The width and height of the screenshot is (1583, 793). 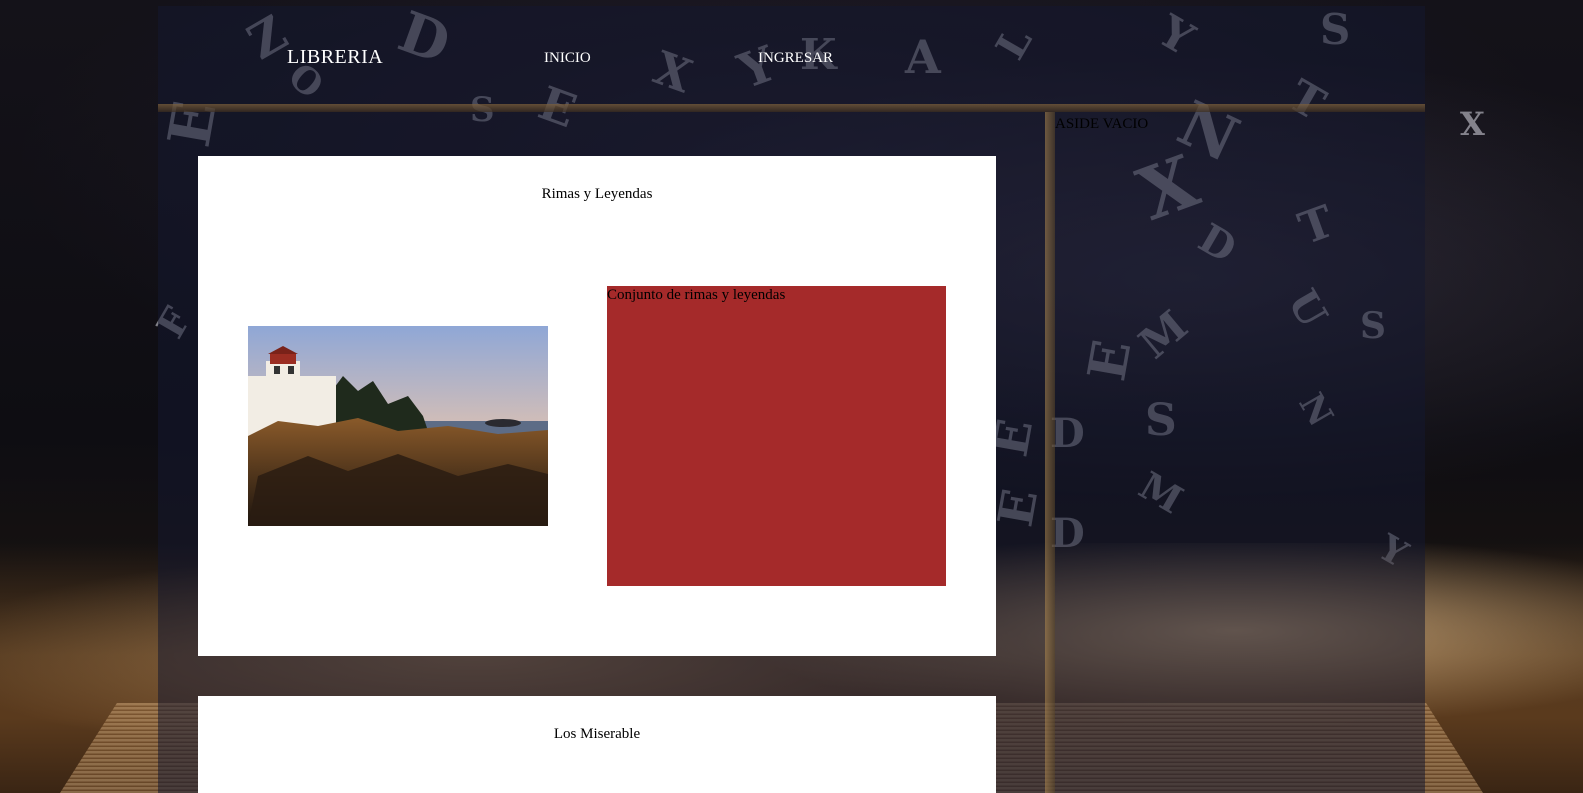 I want to click on aside-title: ASIDE VACIO, so click(x=1102, y=124).